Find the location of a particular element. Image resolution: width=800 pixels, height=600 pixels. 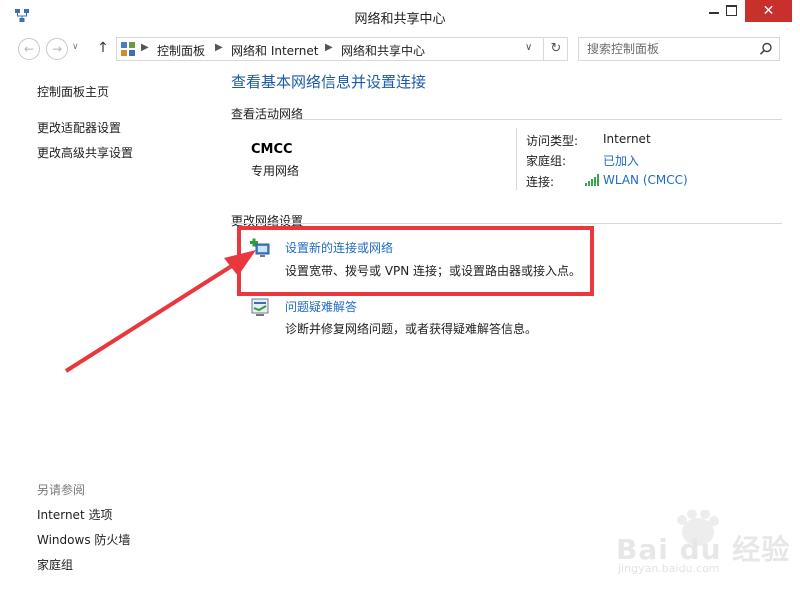

homegroup-value-link: 已加入 is located at coordinates (621, 160).